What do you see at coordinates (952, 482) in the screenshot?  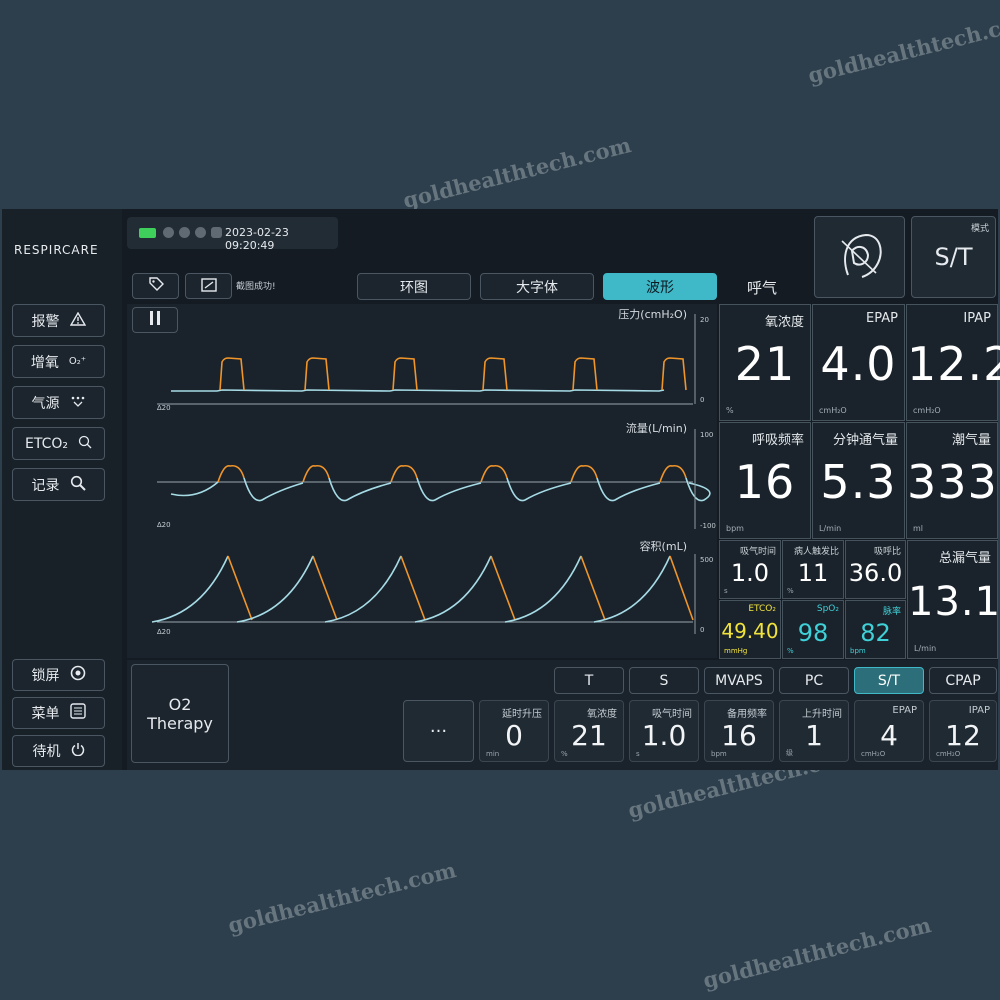 I see `monitor-value: 333` at bounding box center [952, 482].